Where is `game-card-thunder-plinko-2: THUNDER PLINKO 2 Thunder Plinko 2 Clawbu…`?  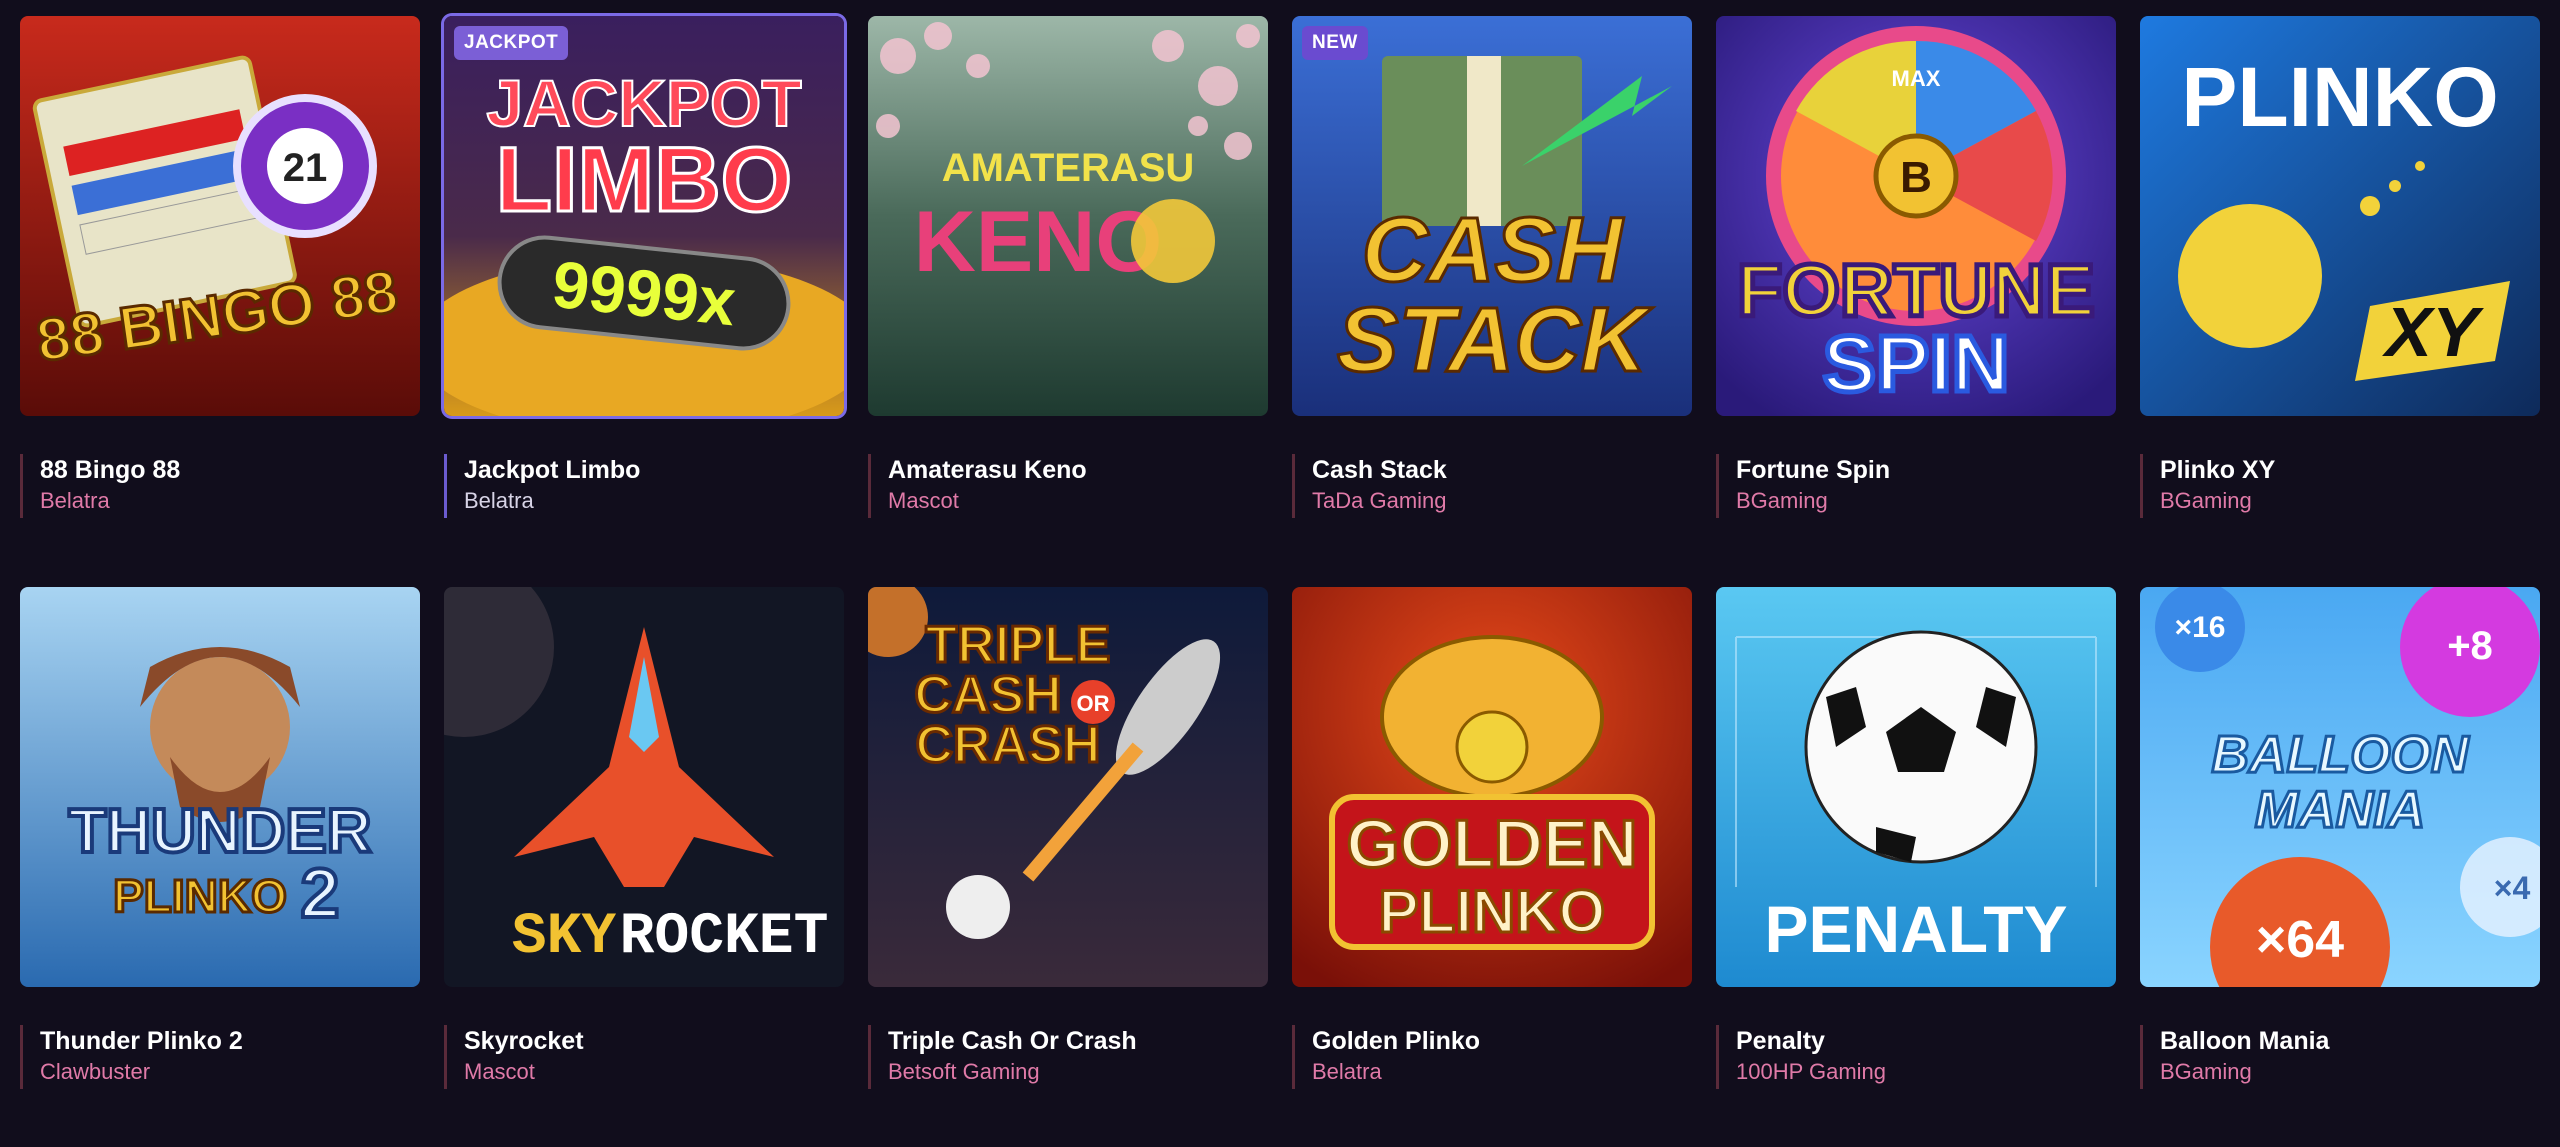
game-card-thunder-plinko-2: THUNDER PLINKO 2 Thunder Plinko 2 Clawbu… is located at coordinates (220, 867).